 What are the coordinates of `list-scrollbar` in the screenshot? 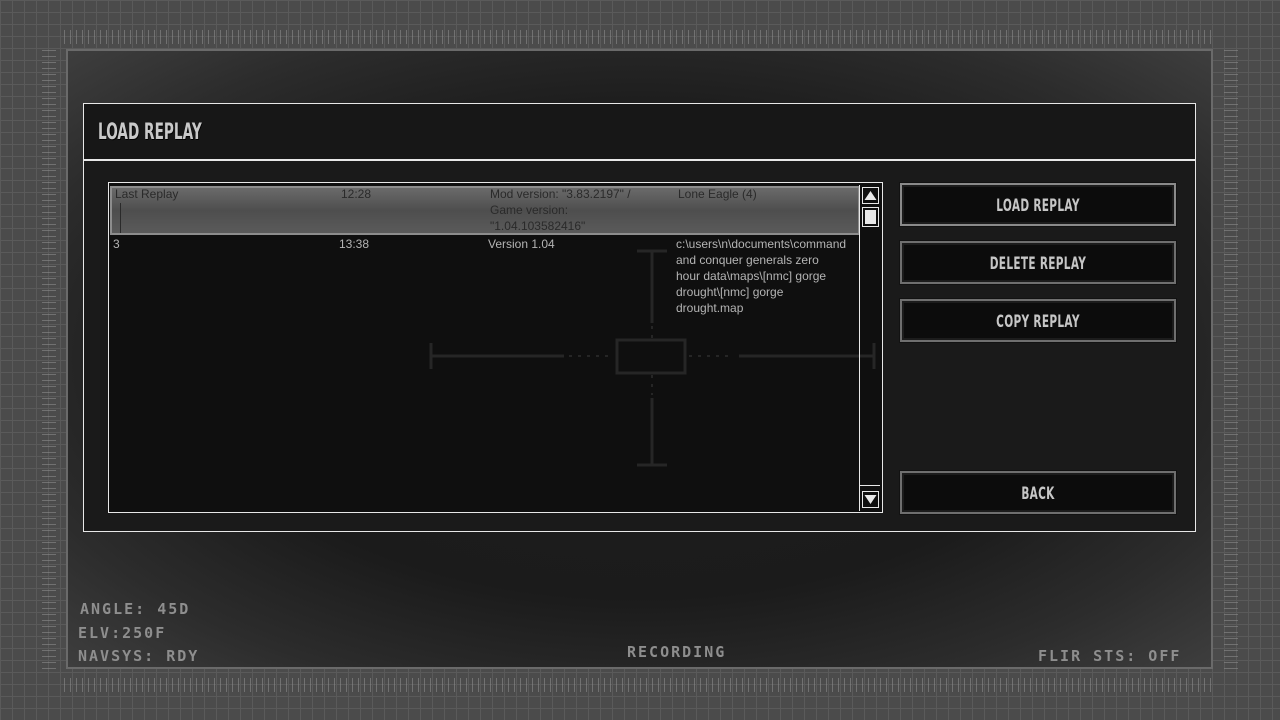 It's located at (869, 348).